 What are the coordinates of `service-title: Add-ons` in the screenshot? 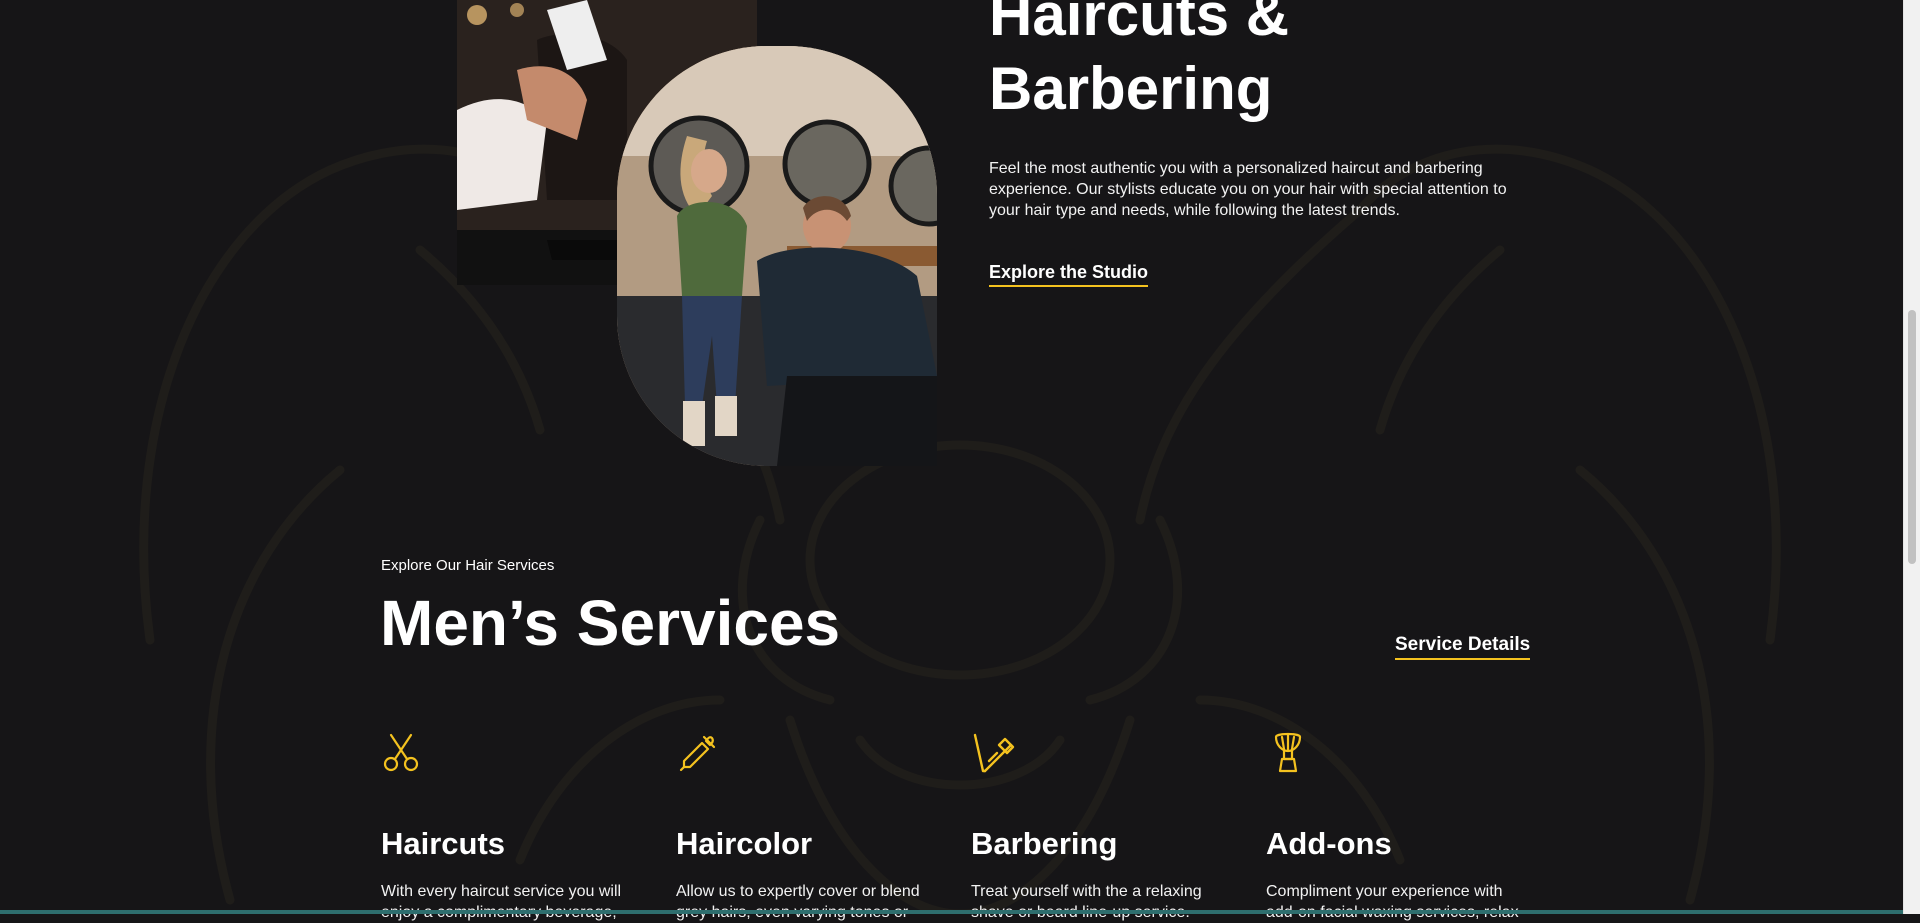 It's located at (1329, 843).